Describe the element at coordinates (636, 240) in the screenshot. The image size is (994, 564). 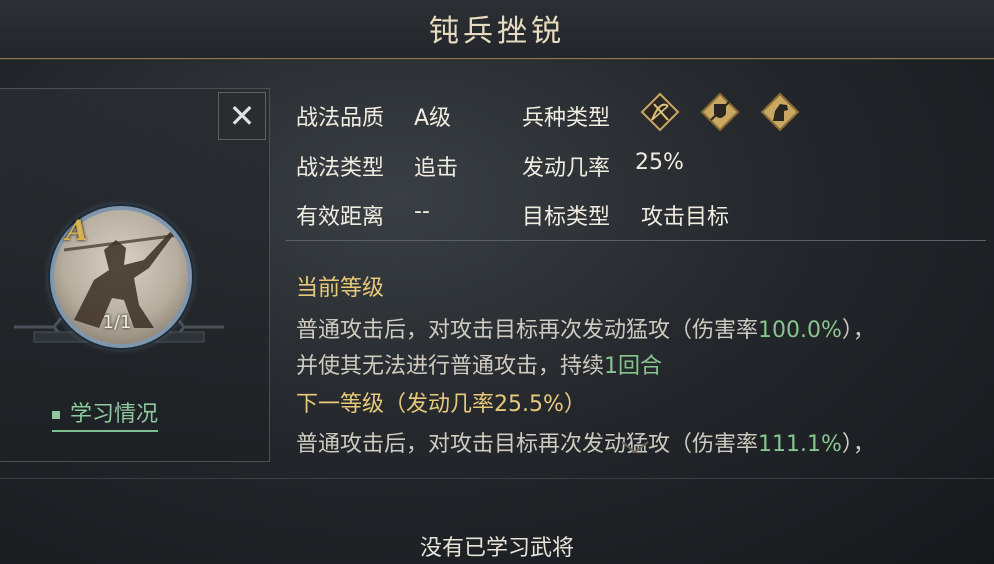
I see `section-divider` at that location.